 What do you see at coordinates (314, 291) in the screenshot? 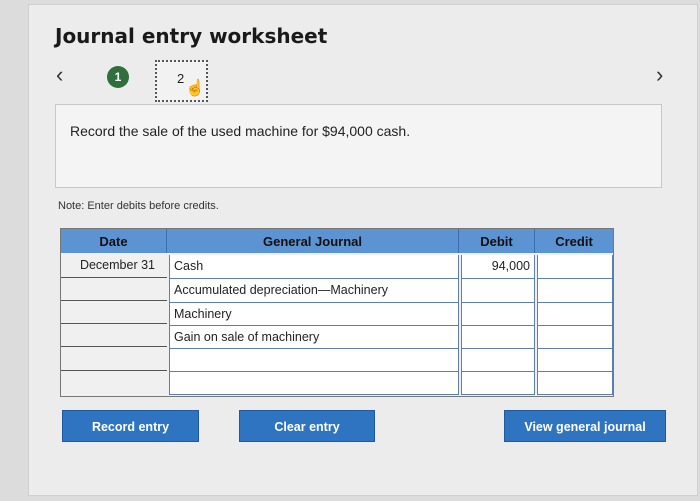
I see `row-2-account-field: Accumulated depreciation—Machinery` at bounding box center [314, 291].